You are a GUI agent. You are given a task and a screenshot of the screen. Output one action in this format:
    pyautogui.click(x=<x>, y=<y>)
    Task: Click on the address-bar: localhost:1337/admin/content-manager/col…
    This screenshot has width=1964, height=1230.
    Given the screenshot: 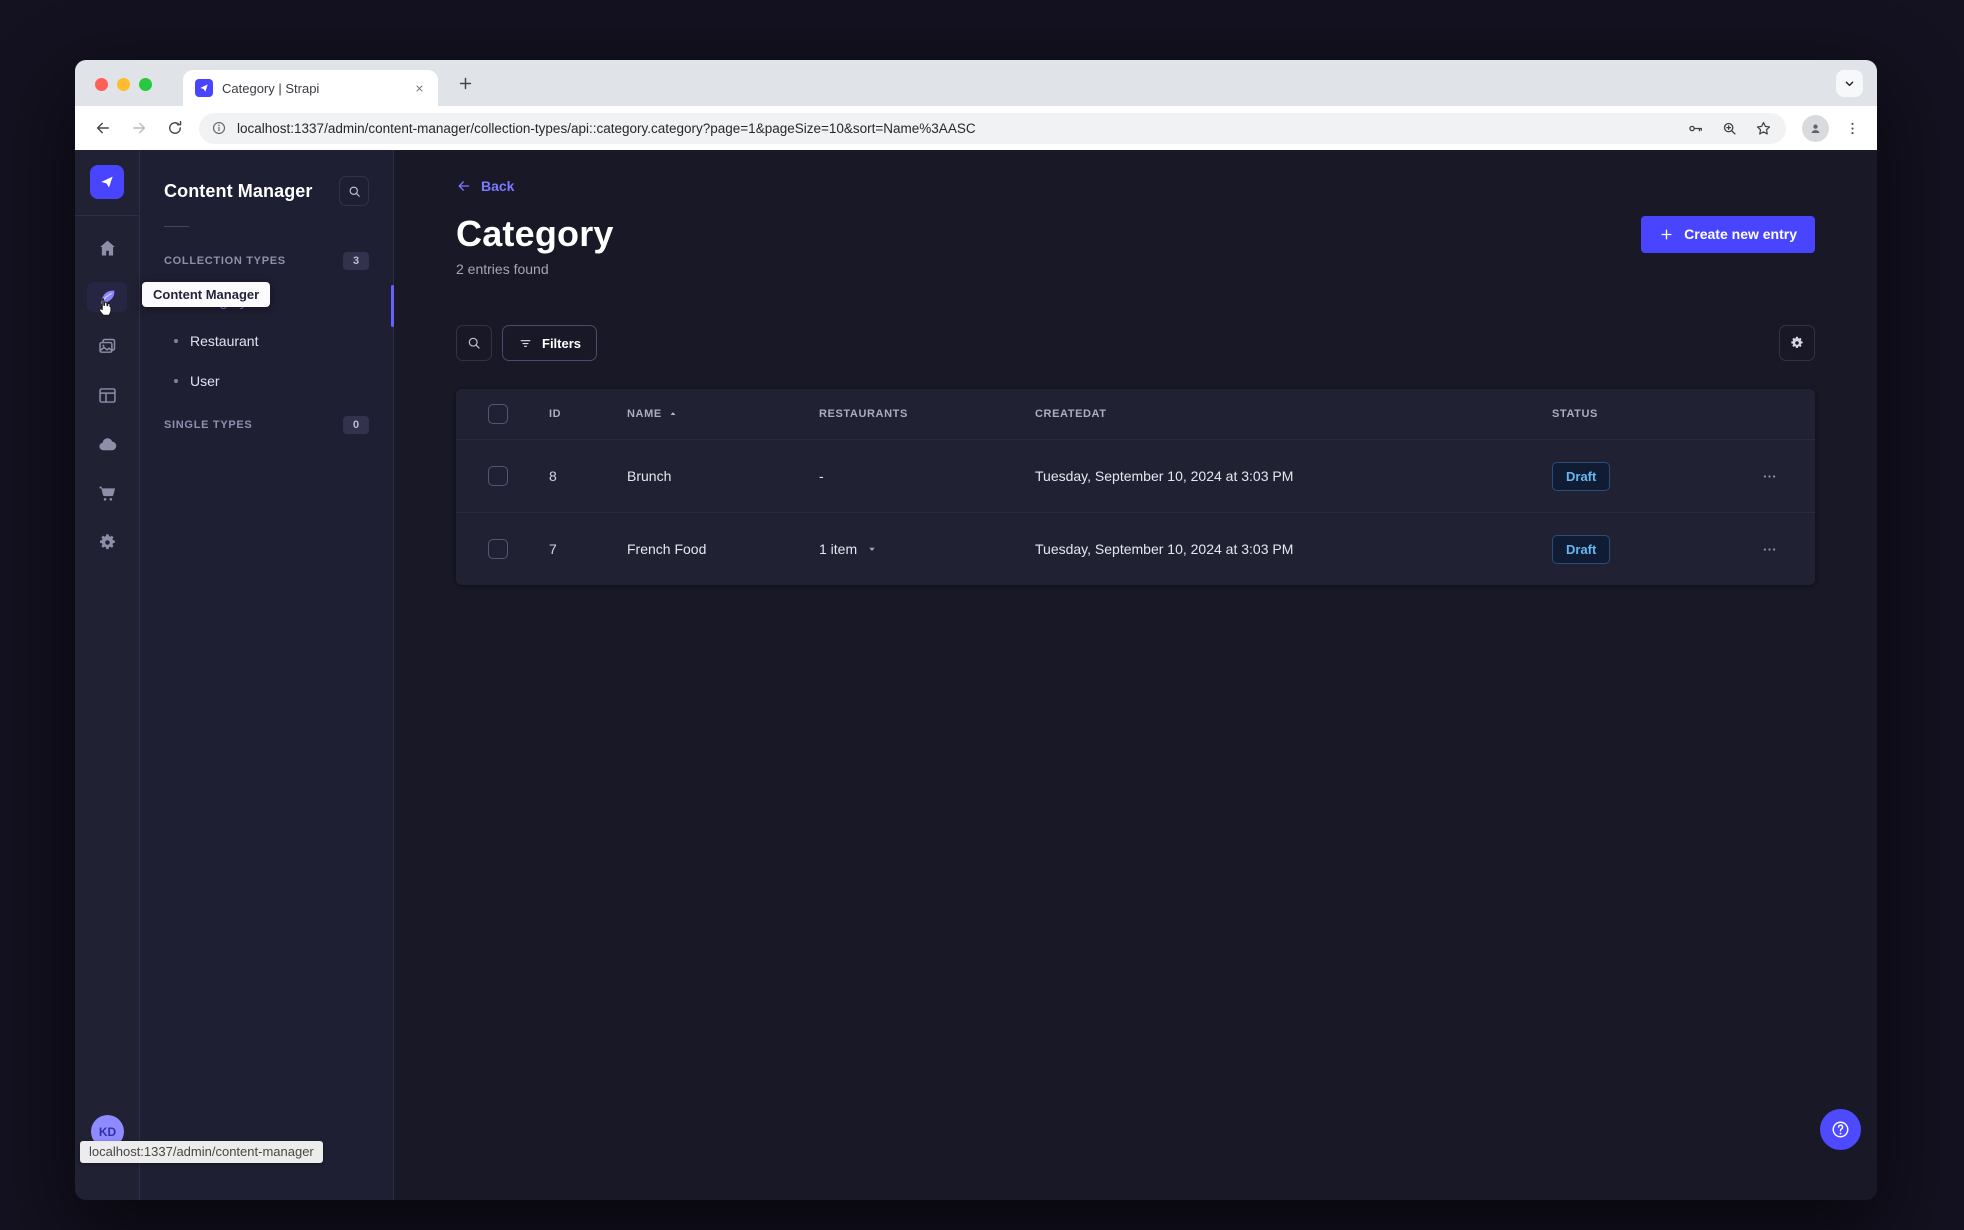 What is the action you would take?
    pyautogui.click(x=992, y=128)
    